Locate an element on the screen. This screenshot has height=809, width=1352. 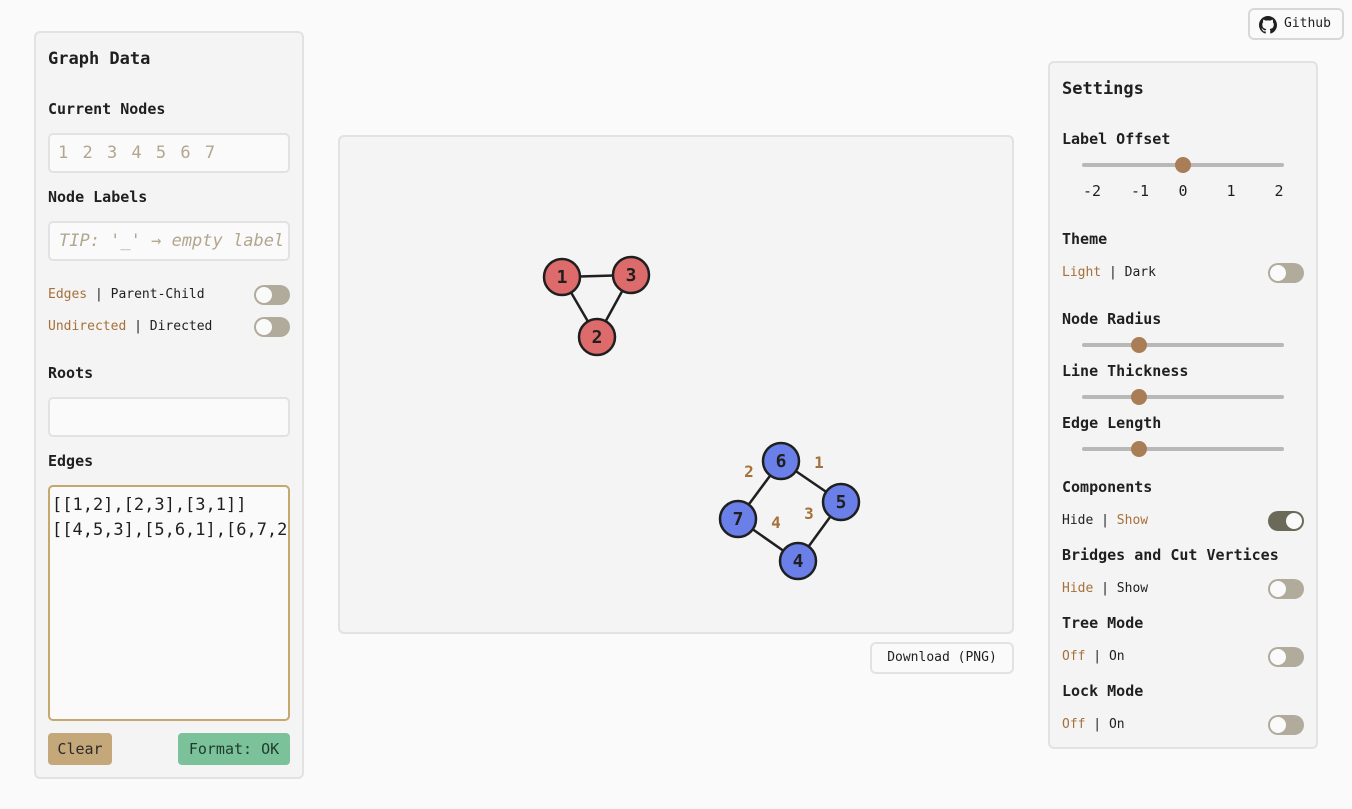
theme-toggle is located at coordinates (1286, 273).